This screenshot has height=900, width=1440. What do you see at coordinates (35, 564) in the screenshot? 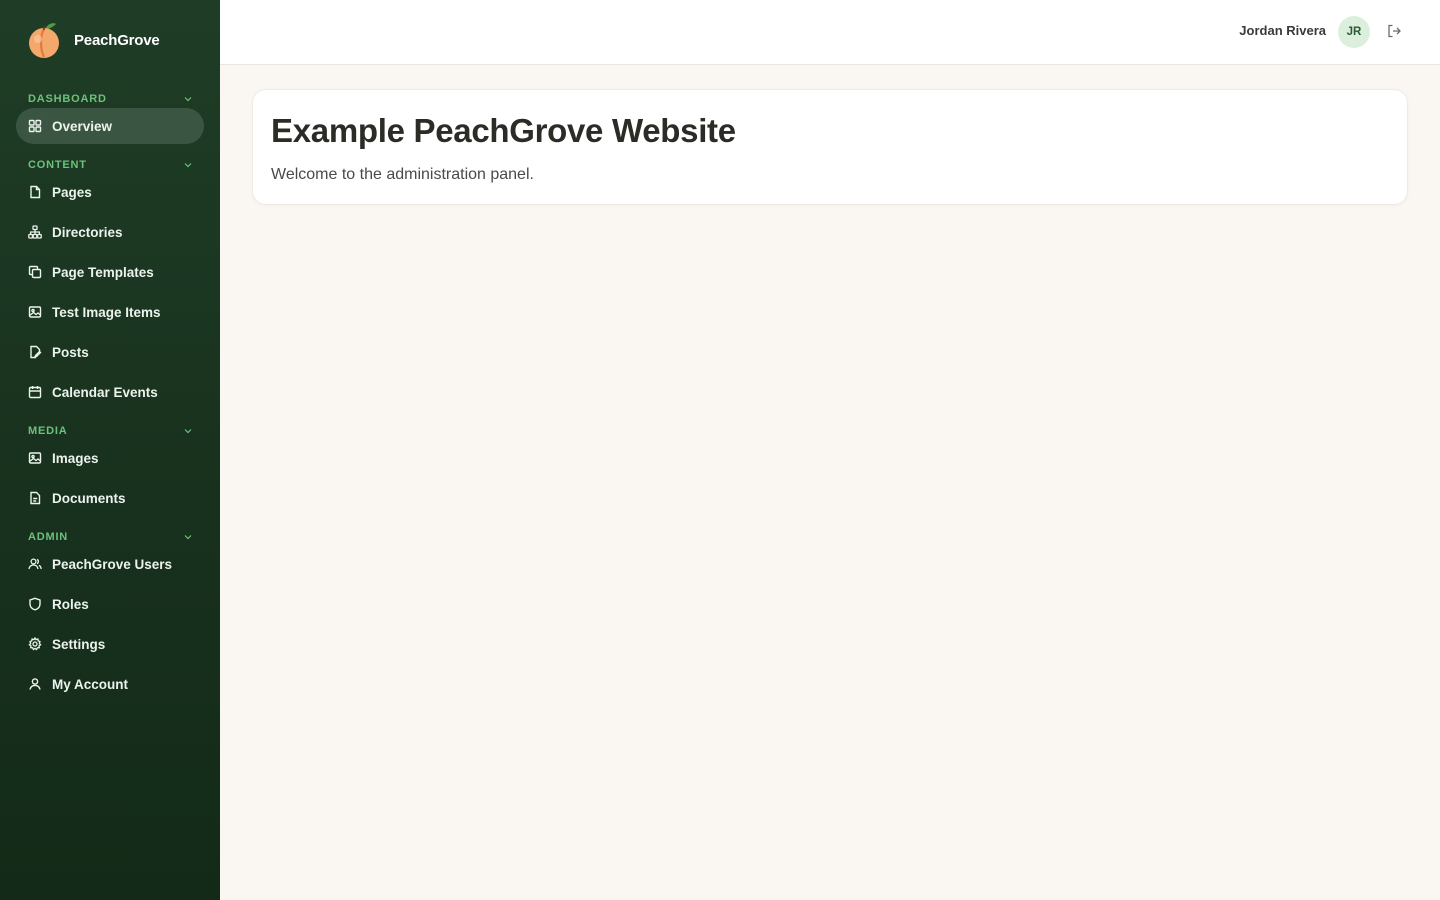
I see `users-icon` at bounding box center [35, 564].